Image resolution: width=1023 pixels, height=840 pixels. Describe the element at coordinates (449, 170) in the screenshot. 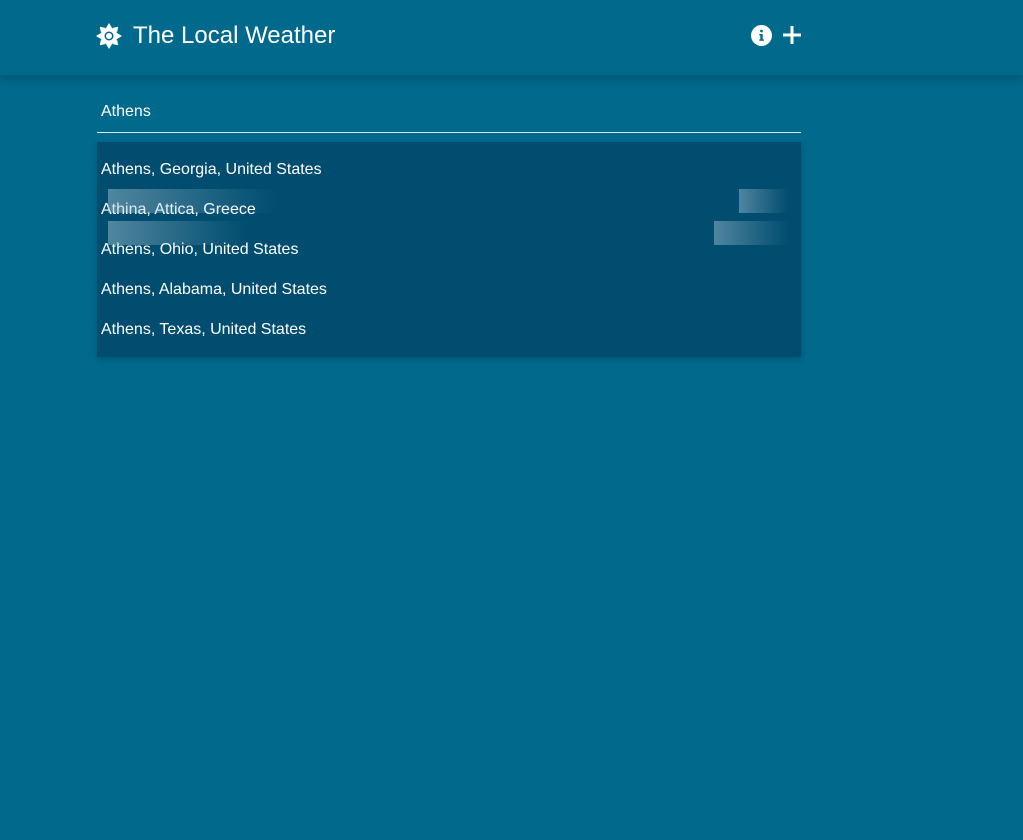

I see `suggestion-item: Athens, Georgia, United States` at that location.